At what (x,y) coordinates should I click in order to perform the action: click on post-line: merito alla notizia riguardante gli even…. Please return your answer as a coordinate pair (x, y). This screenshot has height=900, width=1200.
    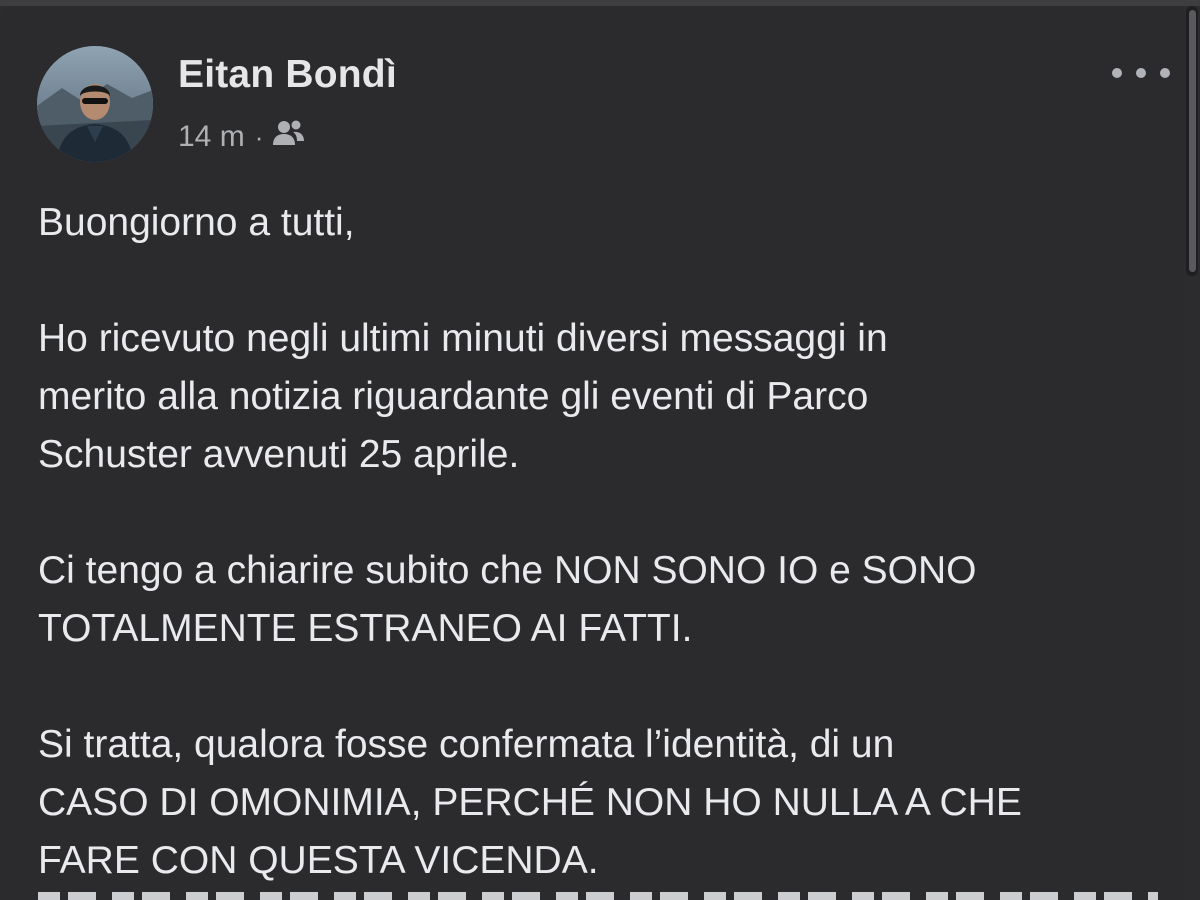
    Looking at the image, I should click on (453, 396).